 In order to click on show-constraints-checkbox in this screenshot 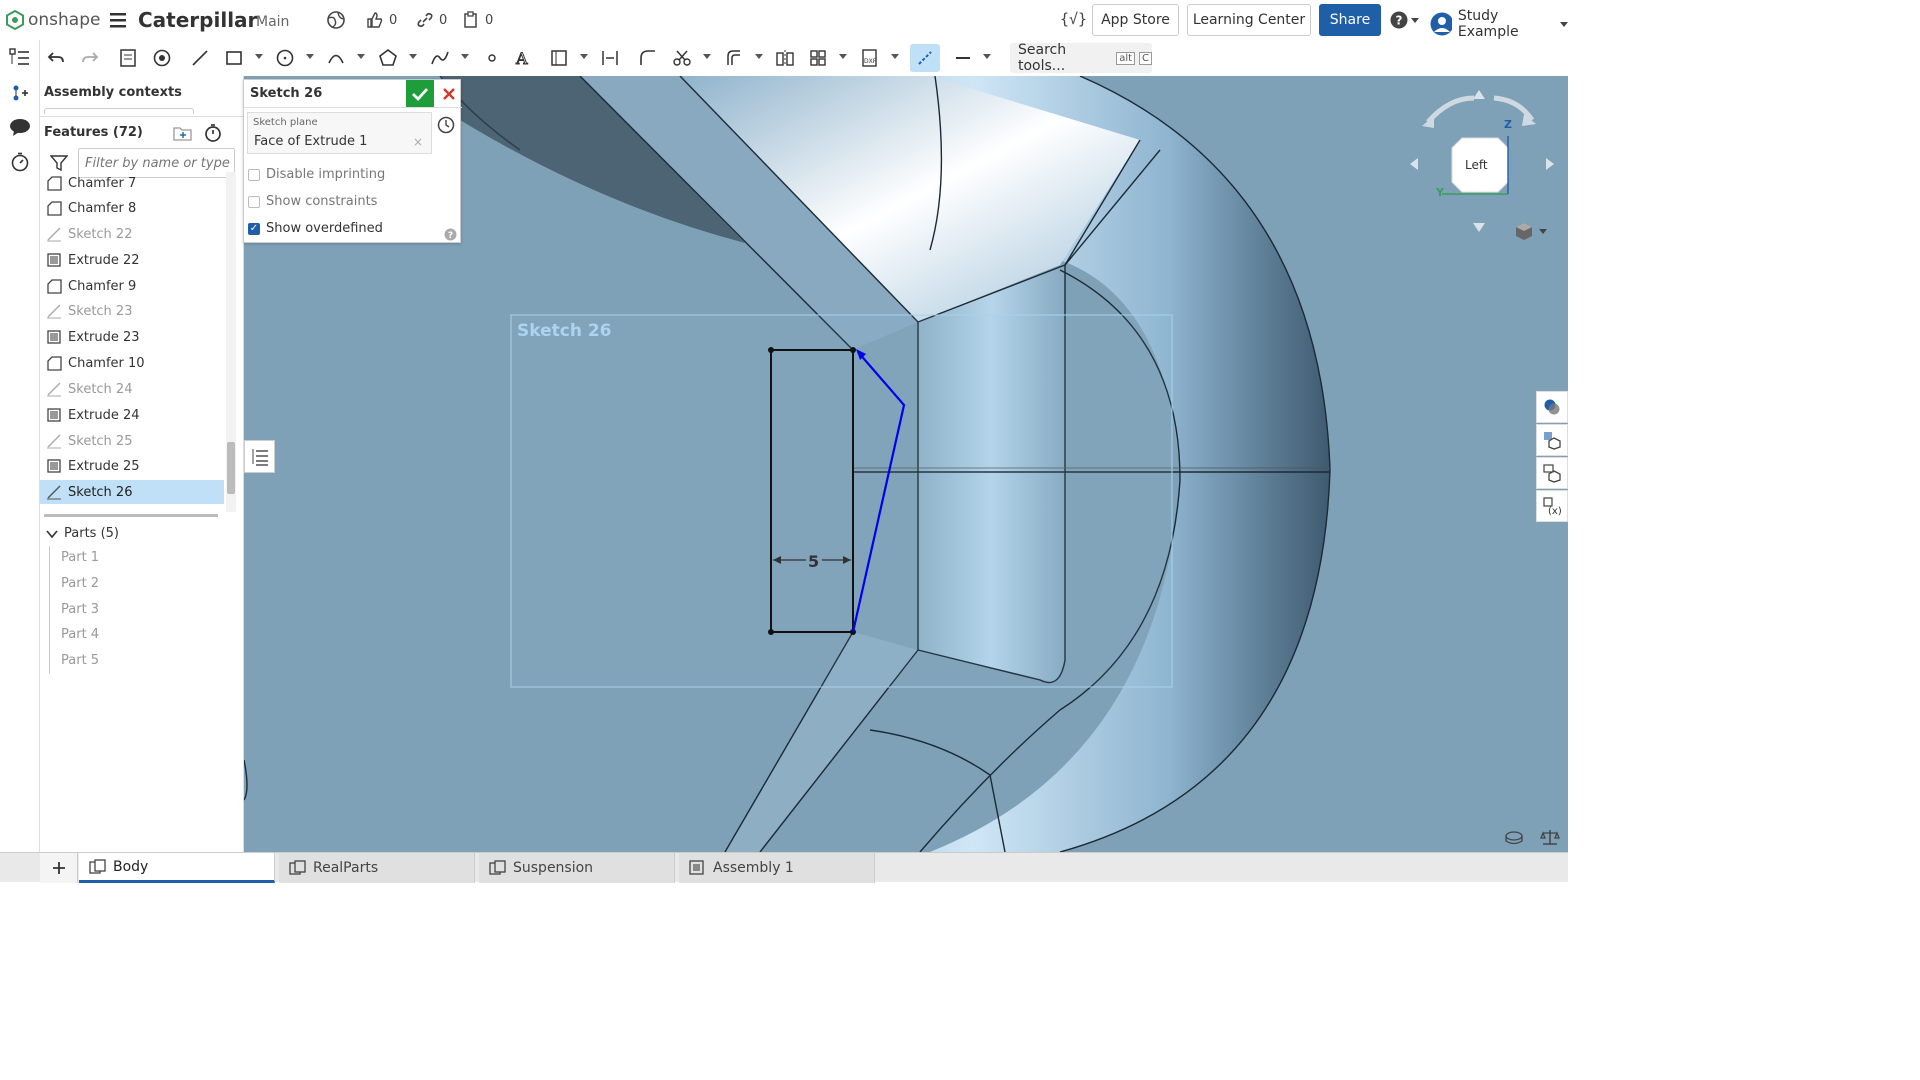, I will do `click(254, 201)`.